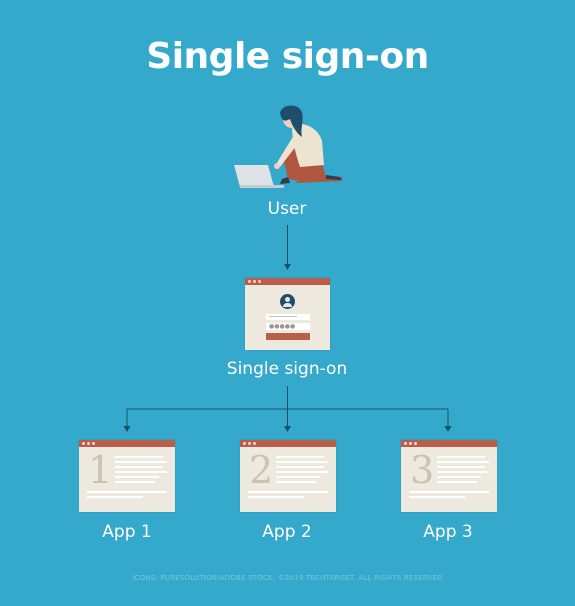 The height and width of the screenshot is (606, 575). I want to click on app-1-label: App 1, so click(127, 532).